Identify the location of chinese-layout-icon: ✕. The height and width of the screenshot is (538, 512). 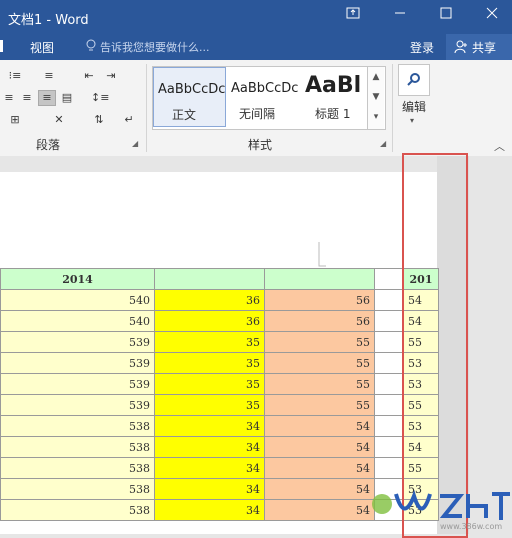
(59, 120).